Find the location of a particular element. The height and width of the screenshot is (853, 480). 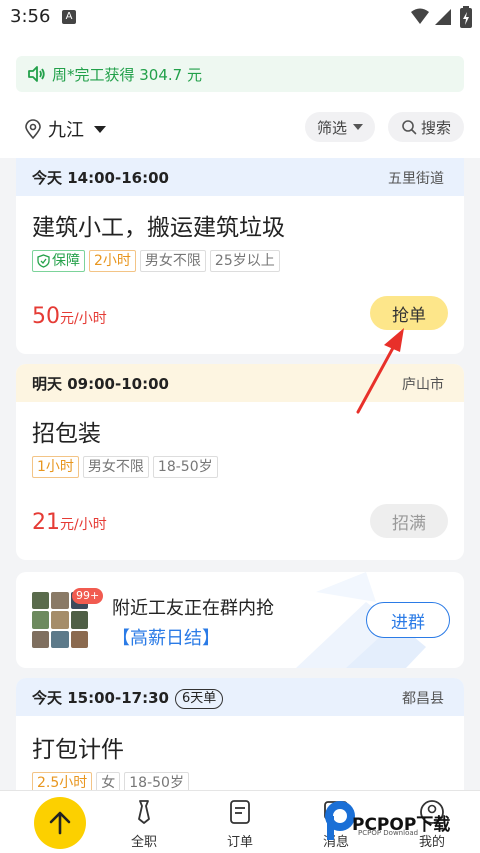

notice-text: 周*完工获得 304.7 元 is located at coordinates (127, 75).